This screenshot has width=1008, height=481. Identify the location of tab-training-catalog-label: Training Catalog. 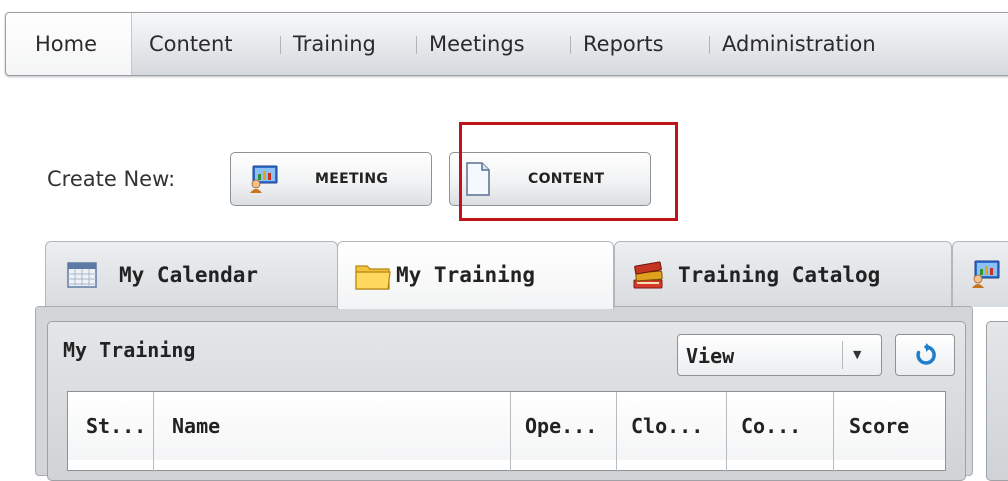
(779, 275).